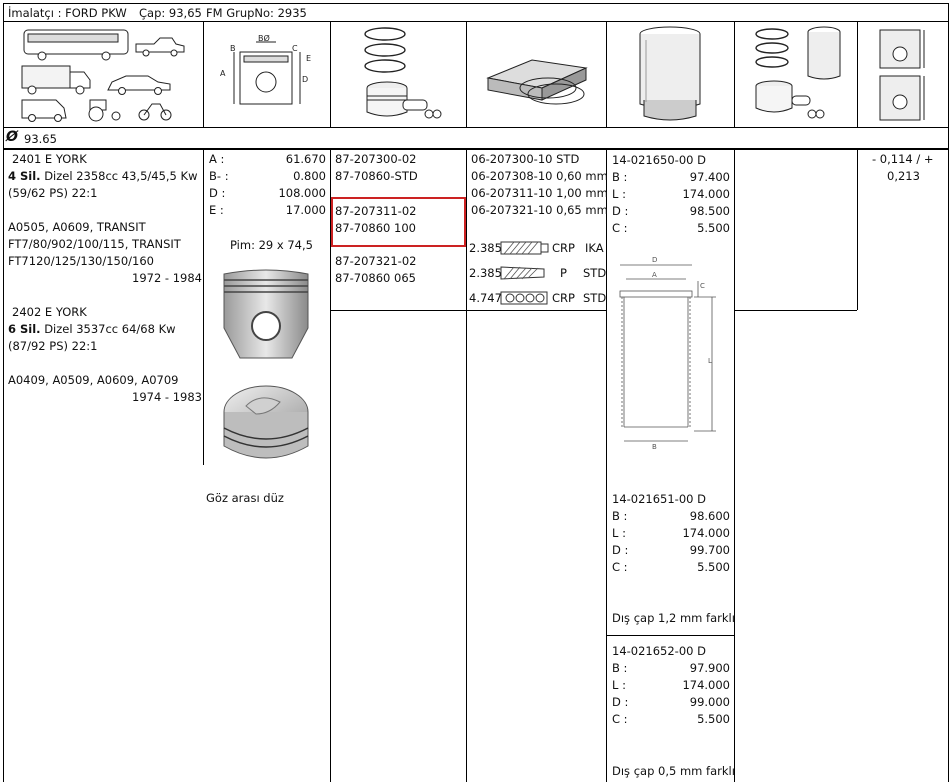 This screenshot has height=782, width=952. I want to click on vehicle-engine-line: 4 Sil. Dizel 2358cc 43,5/45,5 Kw, so click(102, 176).